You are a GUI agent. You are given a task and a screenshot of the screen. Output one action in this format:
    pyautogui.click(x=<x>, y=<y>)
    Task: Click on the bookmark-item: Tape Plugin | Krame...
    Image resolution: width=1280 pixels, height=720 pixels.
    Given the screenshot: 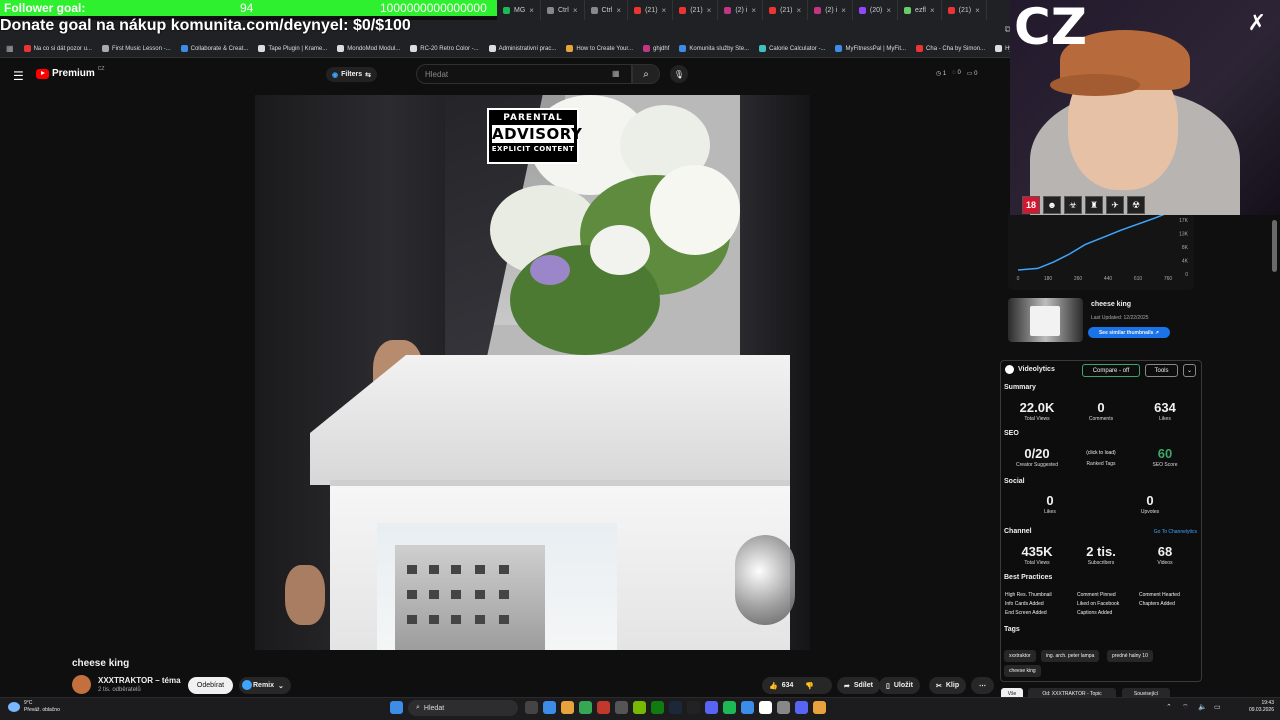 What is the action you would take?
    pyautogui.click(x=292, y=48)
    